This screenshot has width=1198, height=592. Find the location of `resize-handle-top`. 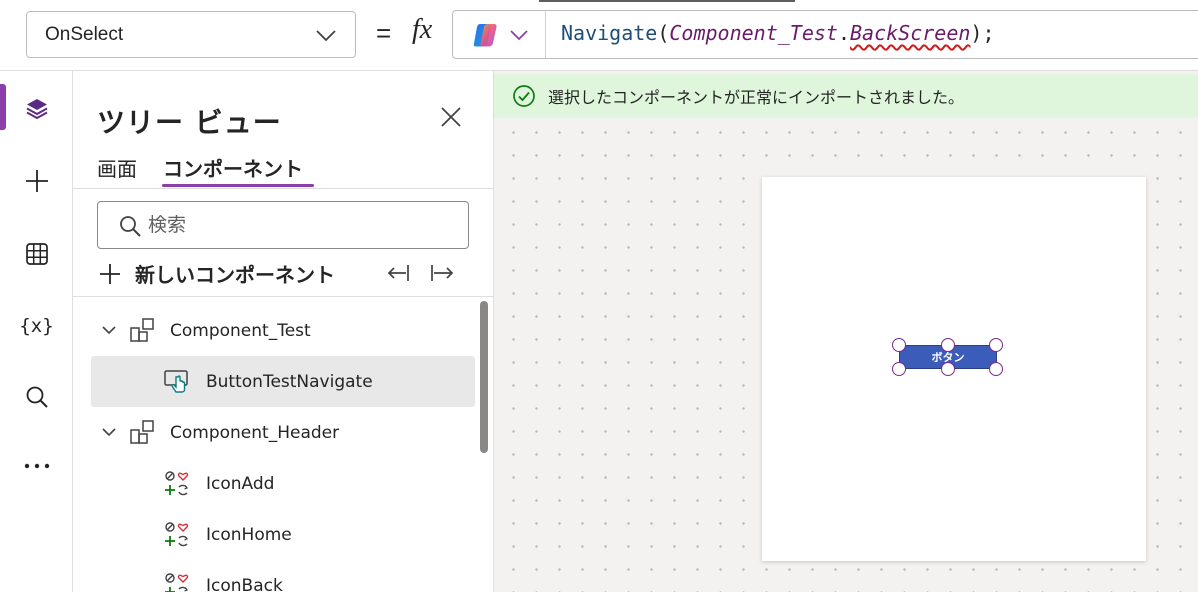

resize-handle-top is located at coordinates (948, 345).